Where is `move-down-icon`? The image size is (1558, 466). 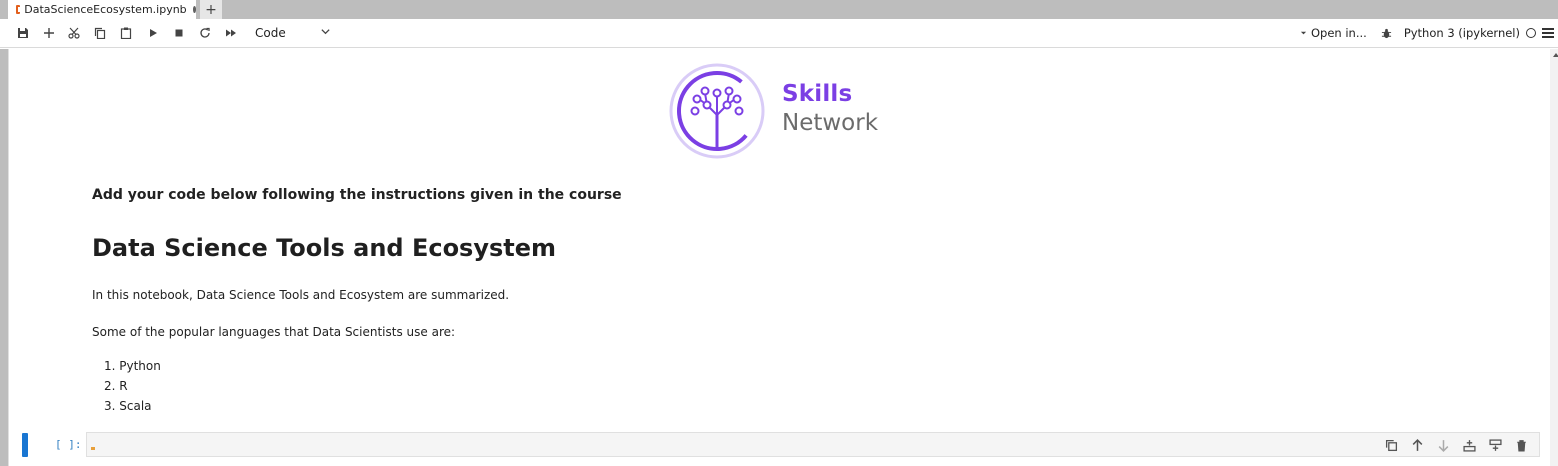
move-down-icon is located at coordinates (1443, 445).